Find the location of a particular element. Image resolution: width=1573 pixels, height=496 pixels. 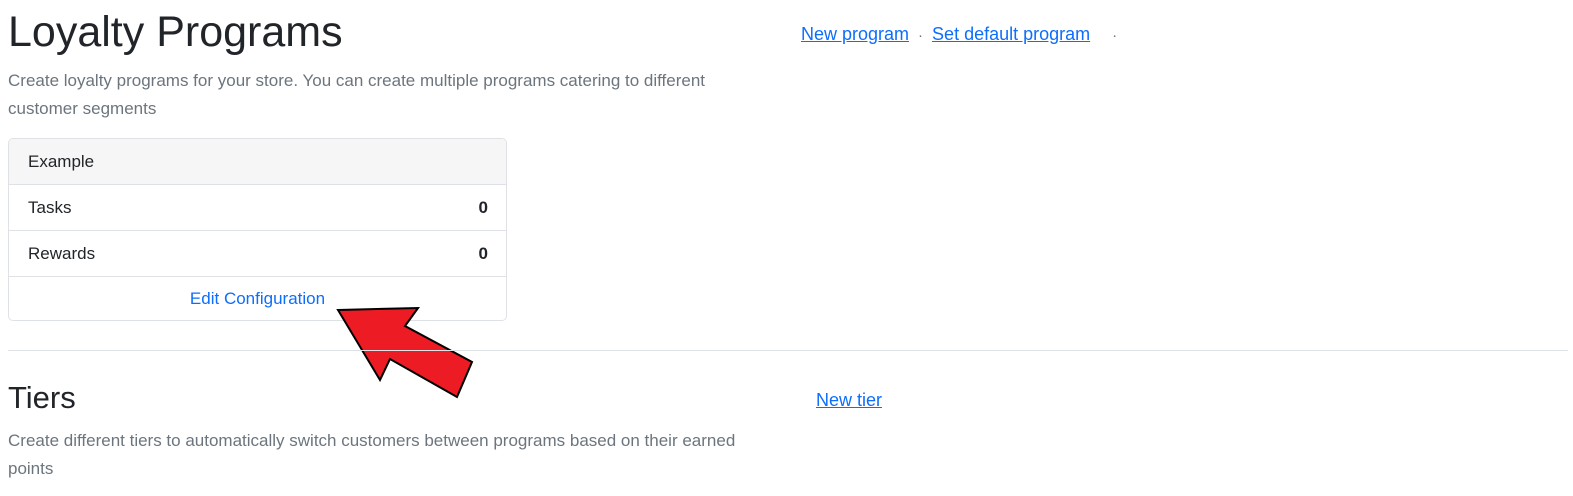

tiers-title: Tiers is located at coordinates (42, 397).